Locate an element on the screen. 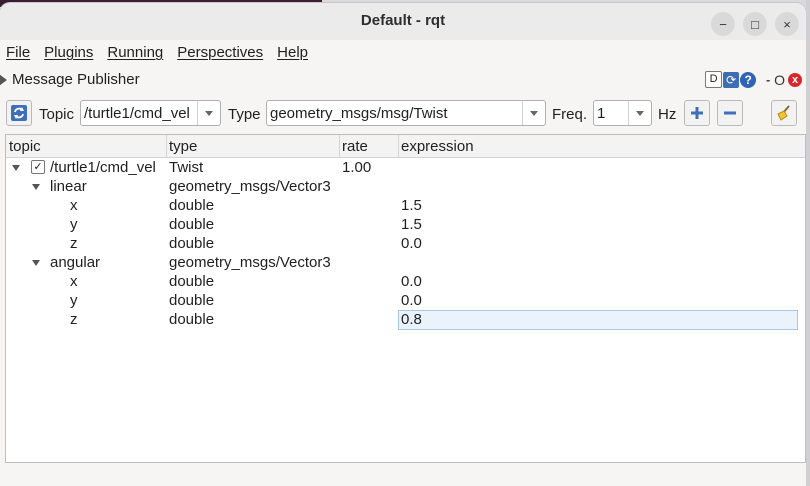 Image resolution: width=810 pixels, height=486 pixels. row-topic: angular is located at coordinates (75, 262).